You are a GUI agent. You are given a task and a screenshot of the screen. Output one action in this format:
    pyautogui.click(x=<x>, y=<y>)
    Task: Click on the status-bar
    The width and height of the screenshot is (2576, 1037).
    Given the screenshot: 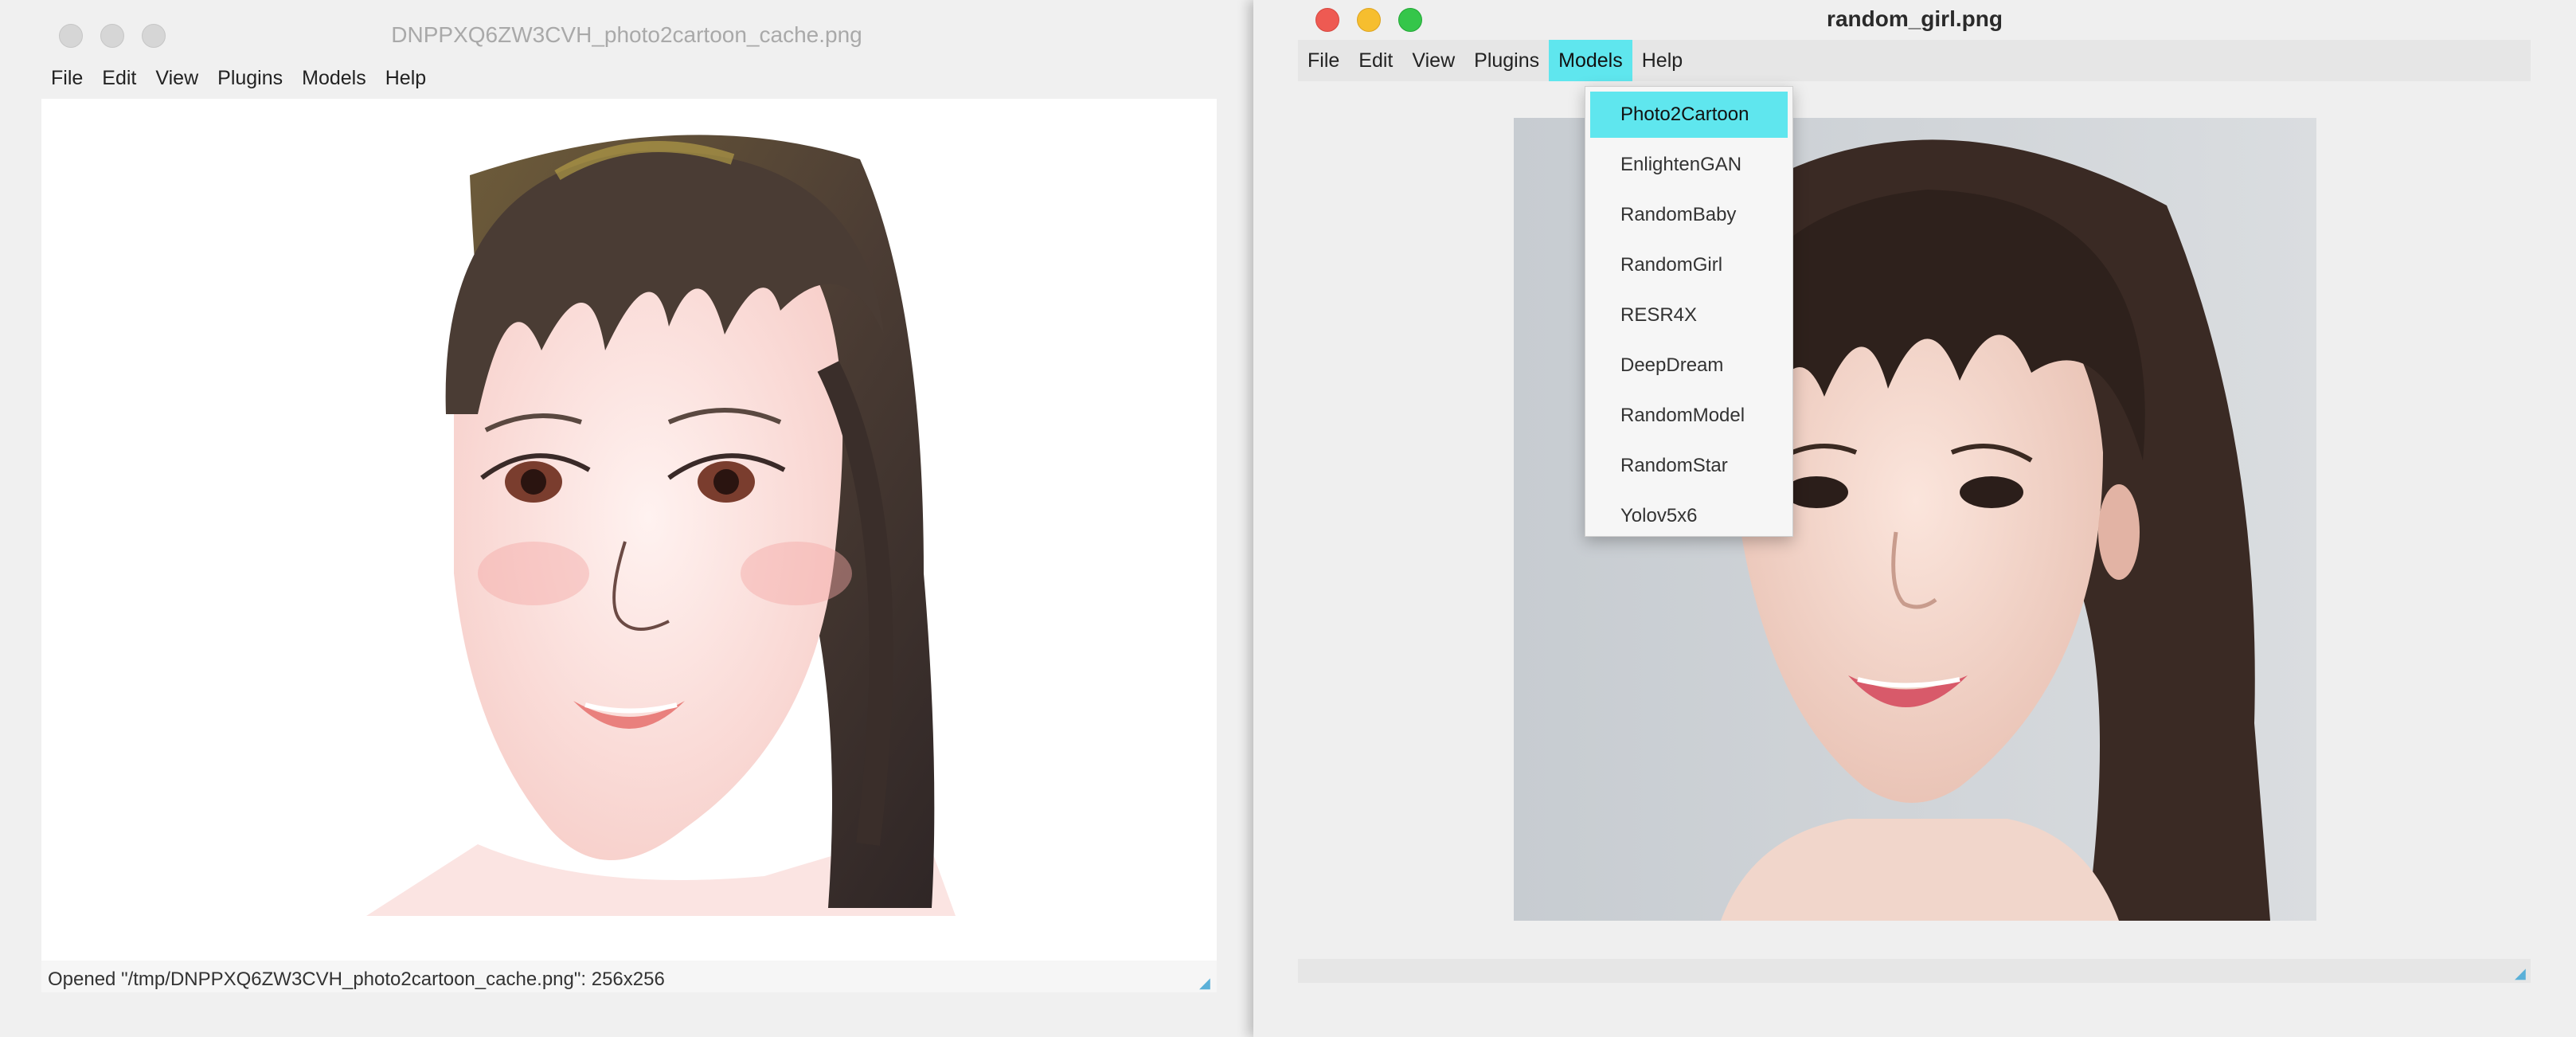 What is the action you would take?
    pyautogui.click(x=1915, y=971)
    